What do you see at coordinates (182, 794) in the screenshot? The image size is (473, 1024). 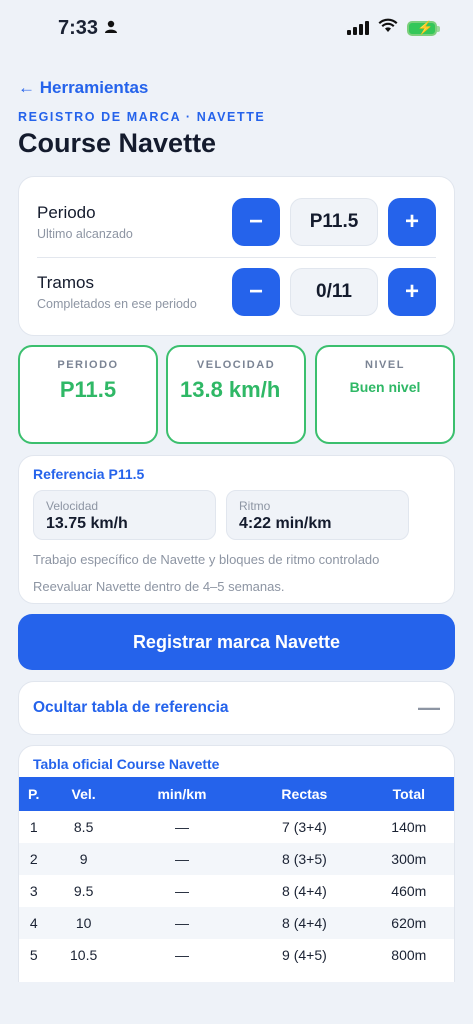 I see `column-header: min/km` at bounding box center [182, 794].